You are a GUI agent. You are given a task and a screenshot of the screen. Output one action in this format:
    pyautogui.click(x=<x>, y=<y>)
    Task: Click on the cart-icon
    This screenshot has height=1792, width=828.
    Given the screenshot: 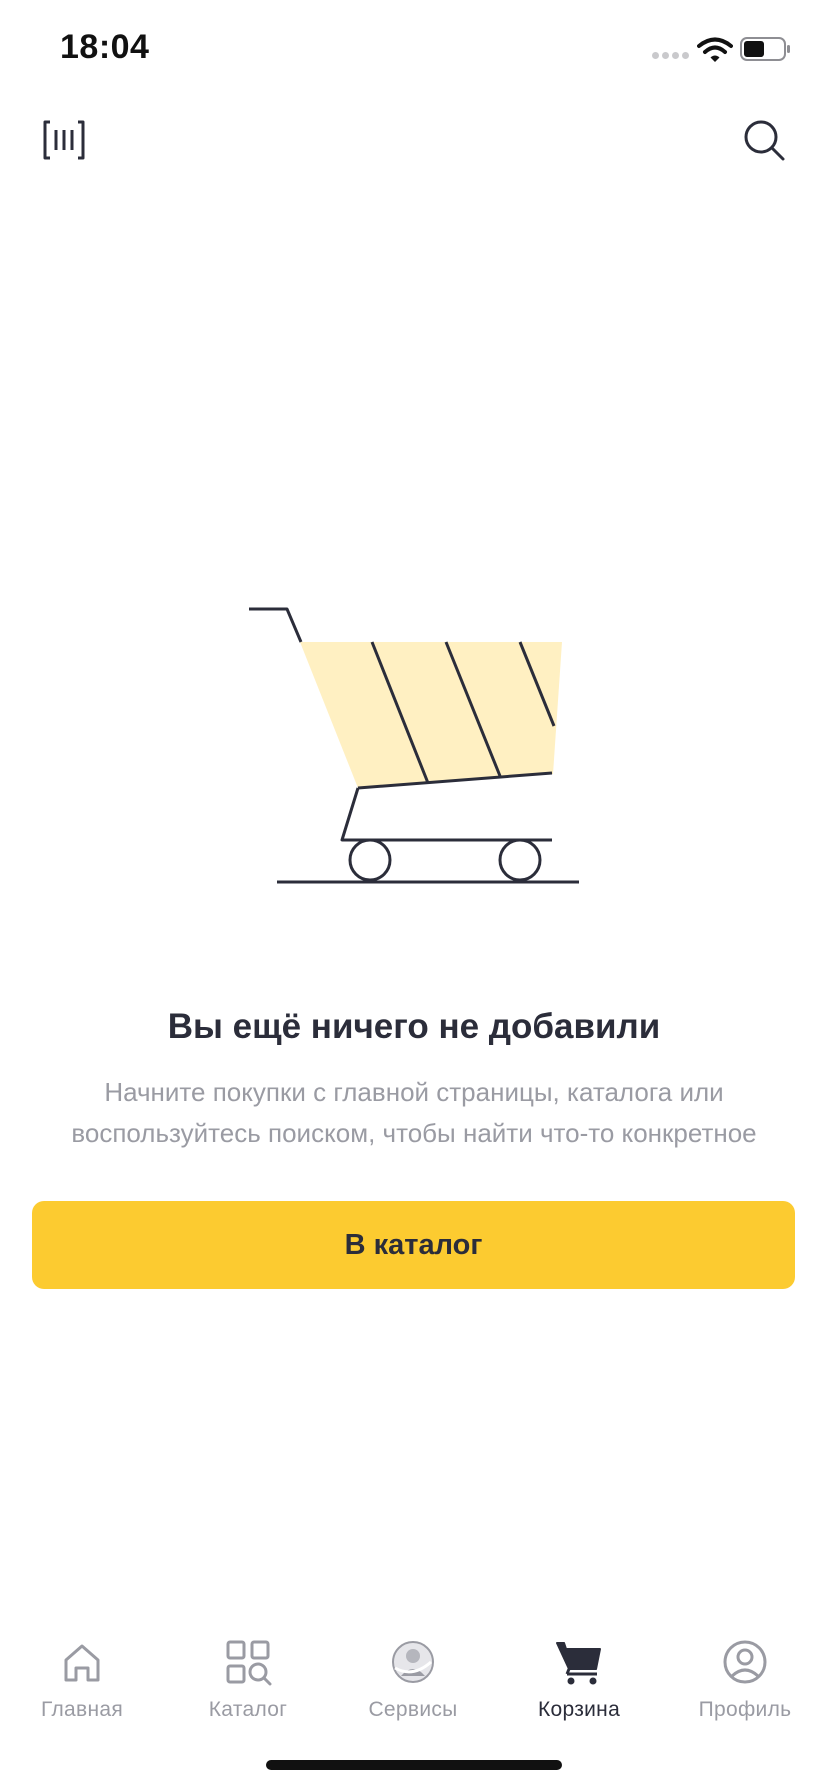 What is the action you would take?
    pyautogui.click(x=579, y=1662)
    